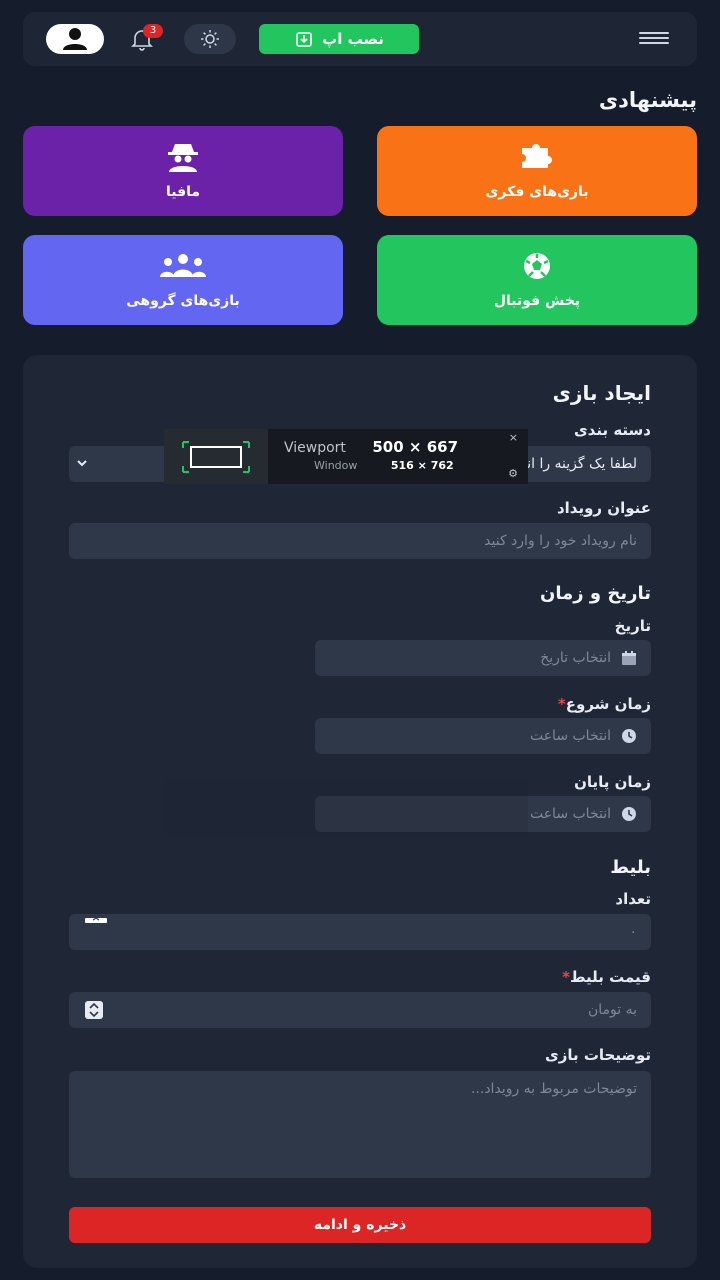 The width and height of the screenshot is (720, 1280). I want to click on event-title-input: نام رویداد خود را وارد کنید, so click(360, 541).